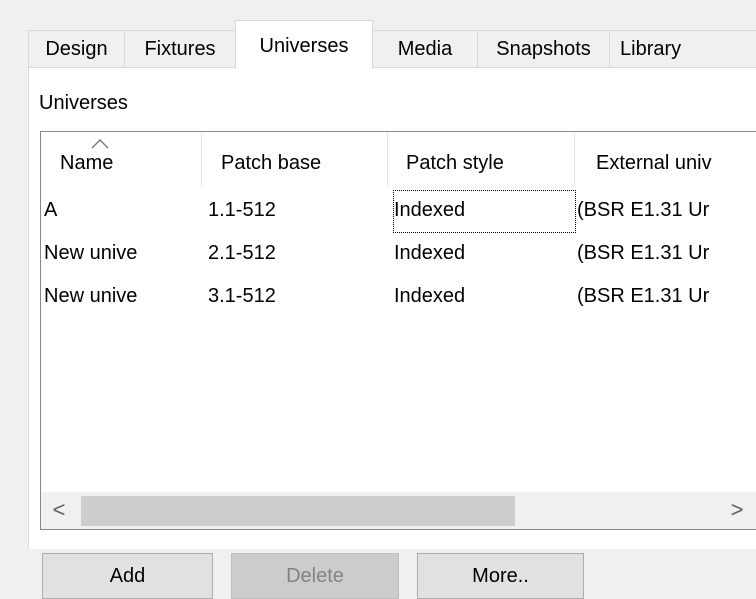 The height and width of the screenshot is (599, 756). Describe the element at coordinates (59, 510) in the screenshot. I see `scroll-left-icon: <` at that location.